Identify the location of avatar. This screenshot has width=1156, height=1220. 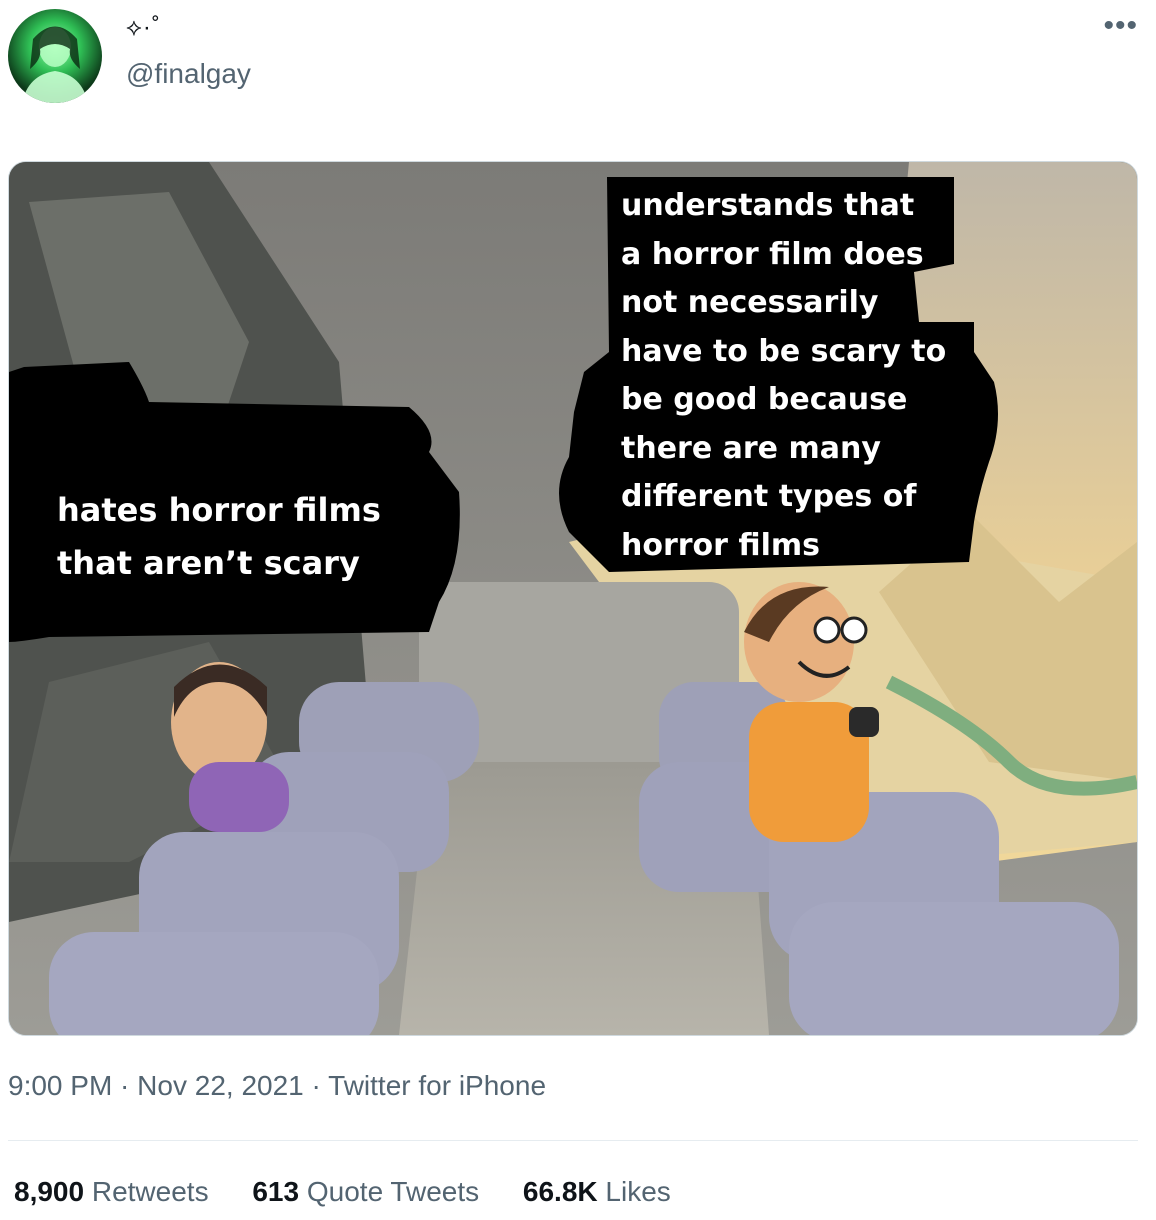
(55, 56).